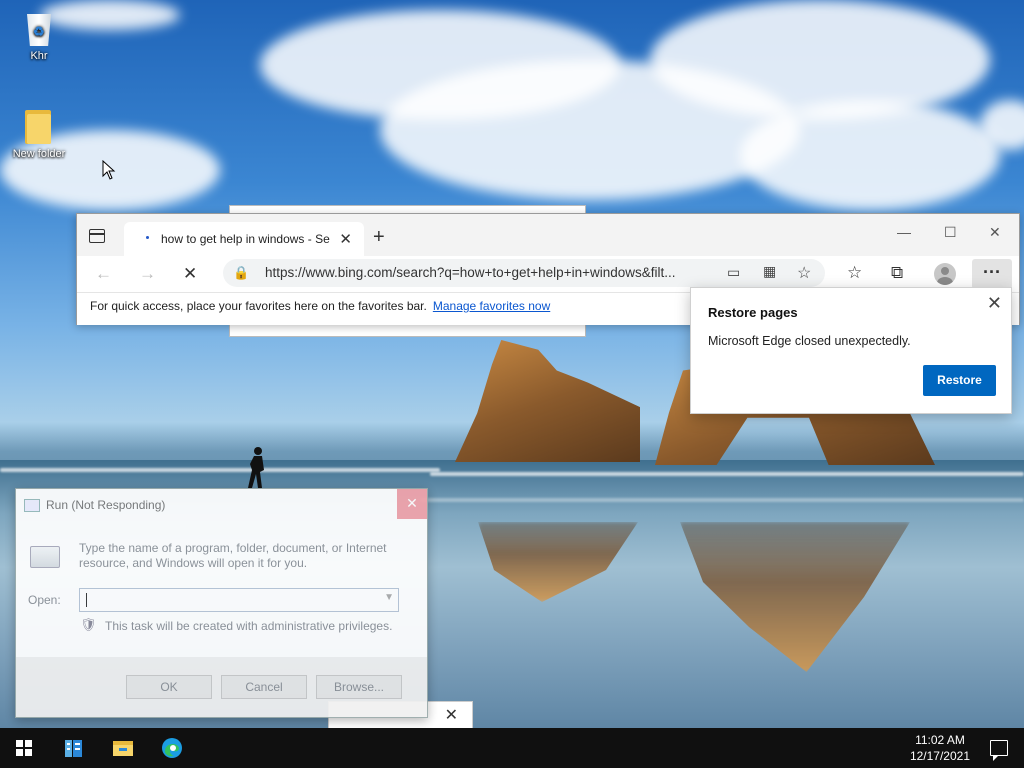 Image resolution: width=1024 pixels, height=768 pixels. Describe the element at coordinates (412, 504) in the screenshot. I see `dialog-close-icon: ✕` at that location.